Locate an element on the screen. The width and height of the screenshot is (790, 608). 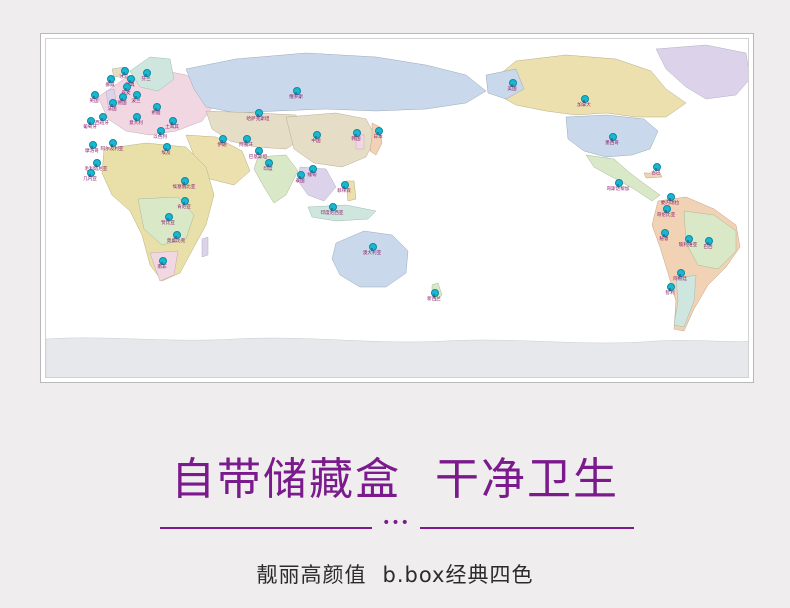
country-label: 巴基斯坦 is located at coordinates (258, 157).